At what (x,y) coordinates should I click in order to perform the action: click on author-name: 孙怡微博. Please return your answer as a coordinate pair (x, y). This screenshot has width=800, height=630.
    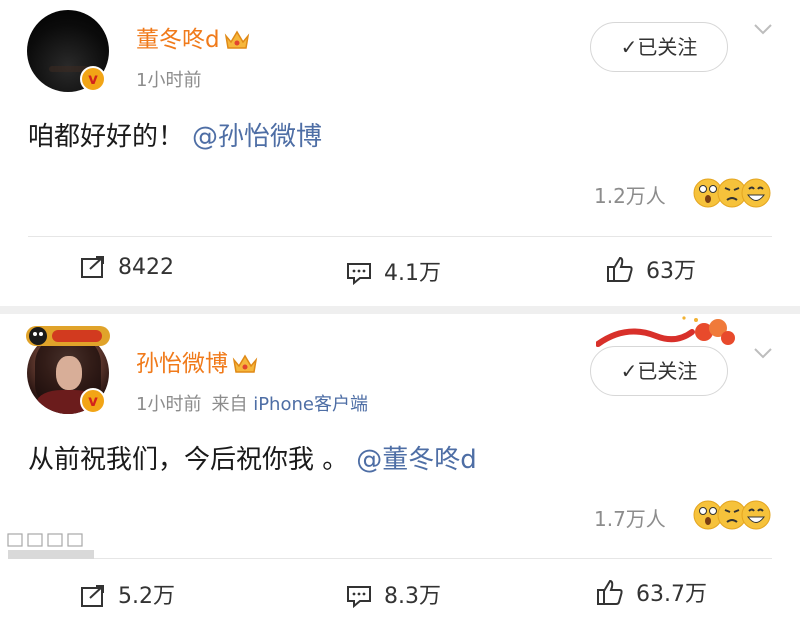
    Looking at the image, I should click on (197, 361).